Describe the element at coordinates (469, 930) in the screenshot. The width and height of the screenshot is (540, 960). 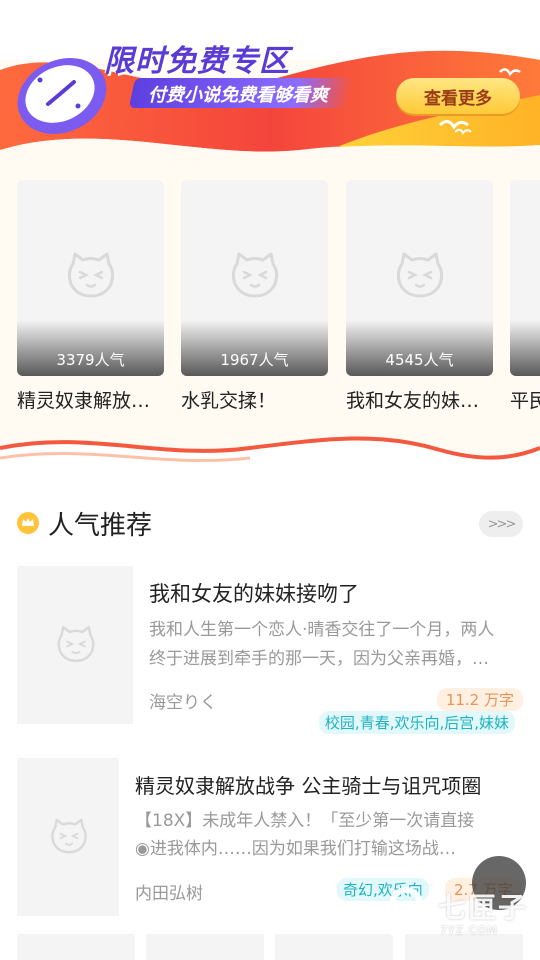
I see `watermark-domain: 7YZ.COM` at that location.